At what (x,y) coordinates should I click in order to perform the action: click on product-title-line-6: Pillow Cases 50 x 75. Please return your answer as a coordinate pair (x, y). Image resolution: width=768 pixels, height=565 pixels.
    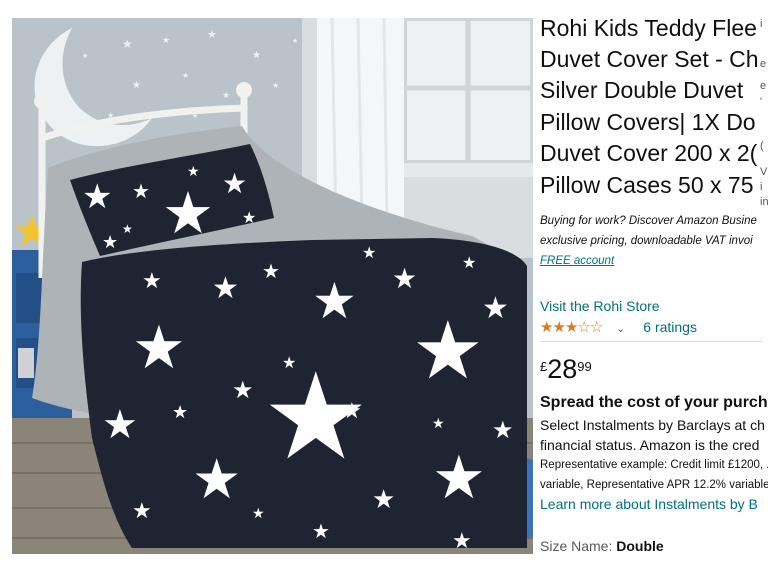
    Looking at the image, I should click on (647, 185).